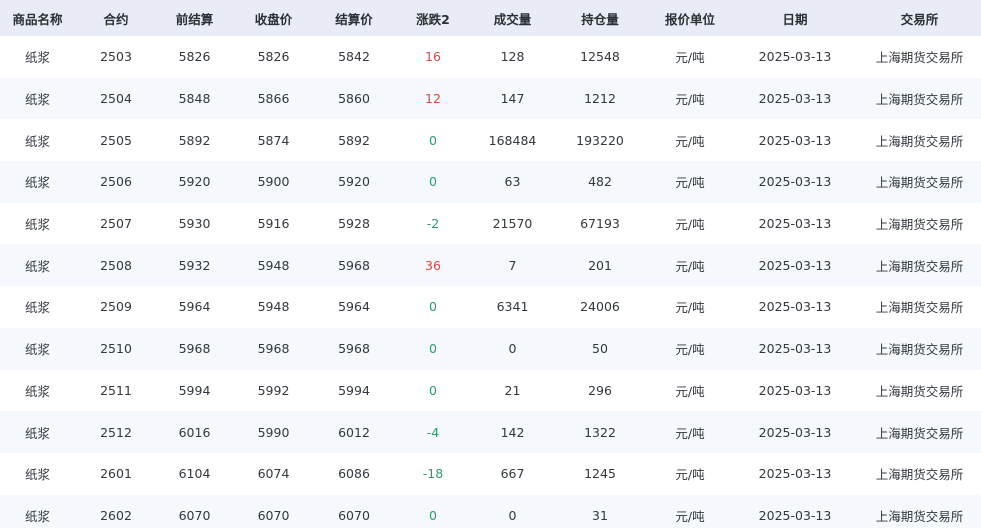 This screenshot has width=981, height=528. I want to click on cell-contract: 2505, so click(116, 140).